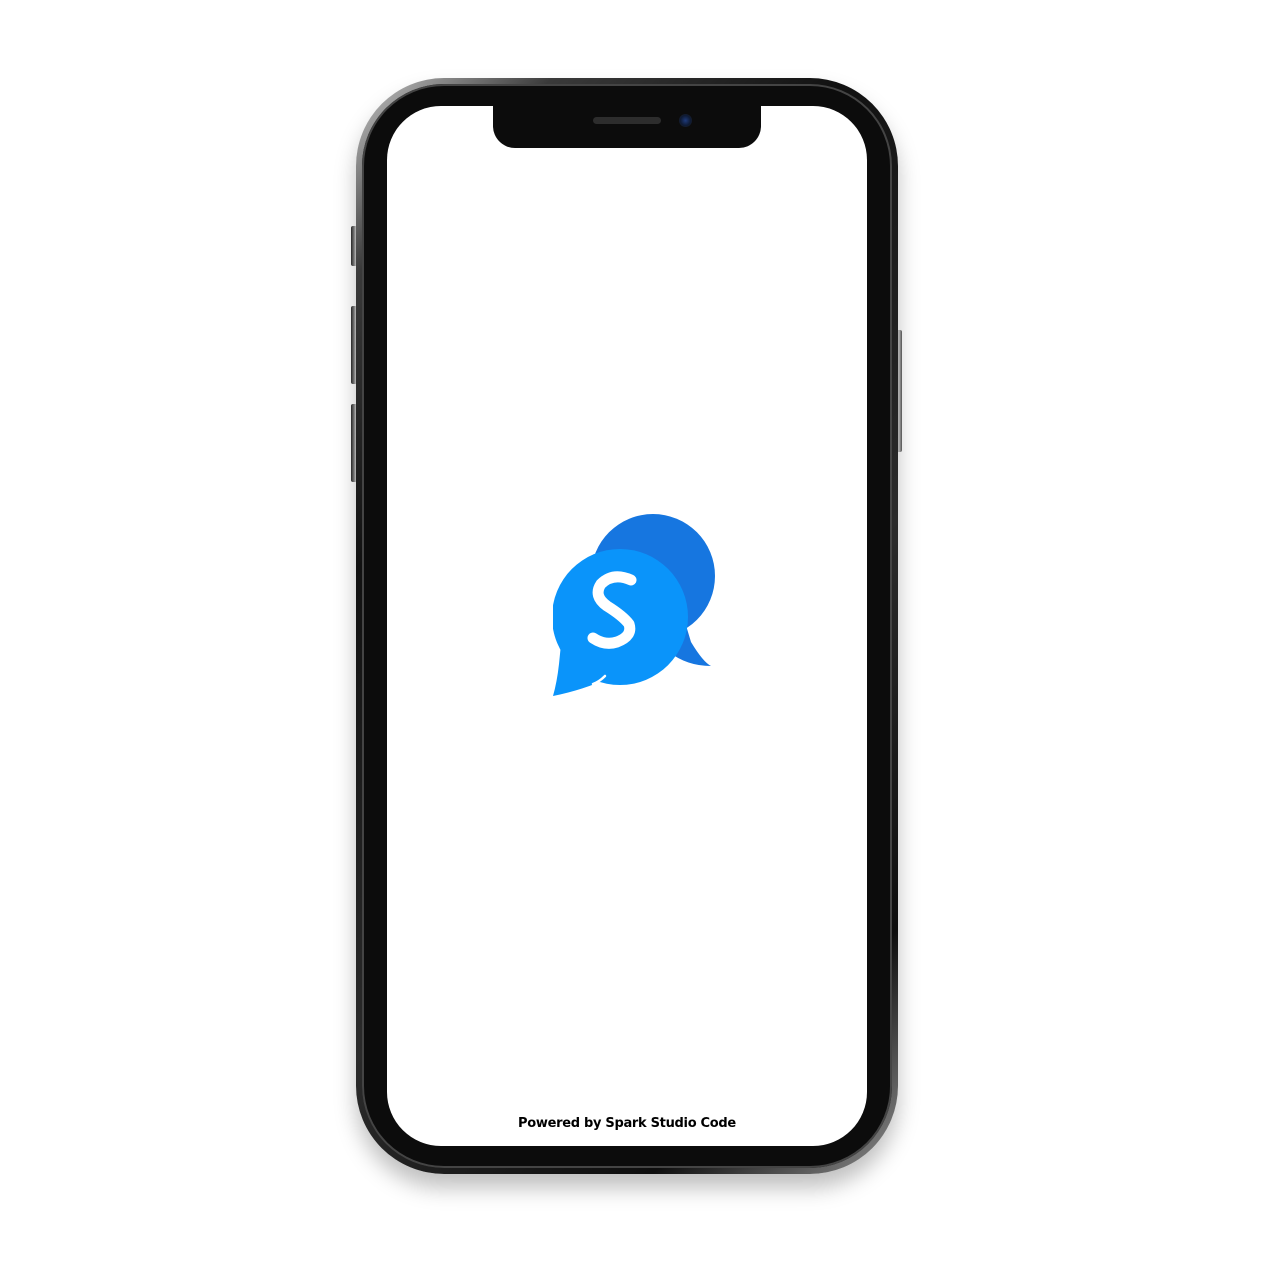  I want to click on powered-by-footer: Powered by Spark Studio Code, so click(627, 1123).